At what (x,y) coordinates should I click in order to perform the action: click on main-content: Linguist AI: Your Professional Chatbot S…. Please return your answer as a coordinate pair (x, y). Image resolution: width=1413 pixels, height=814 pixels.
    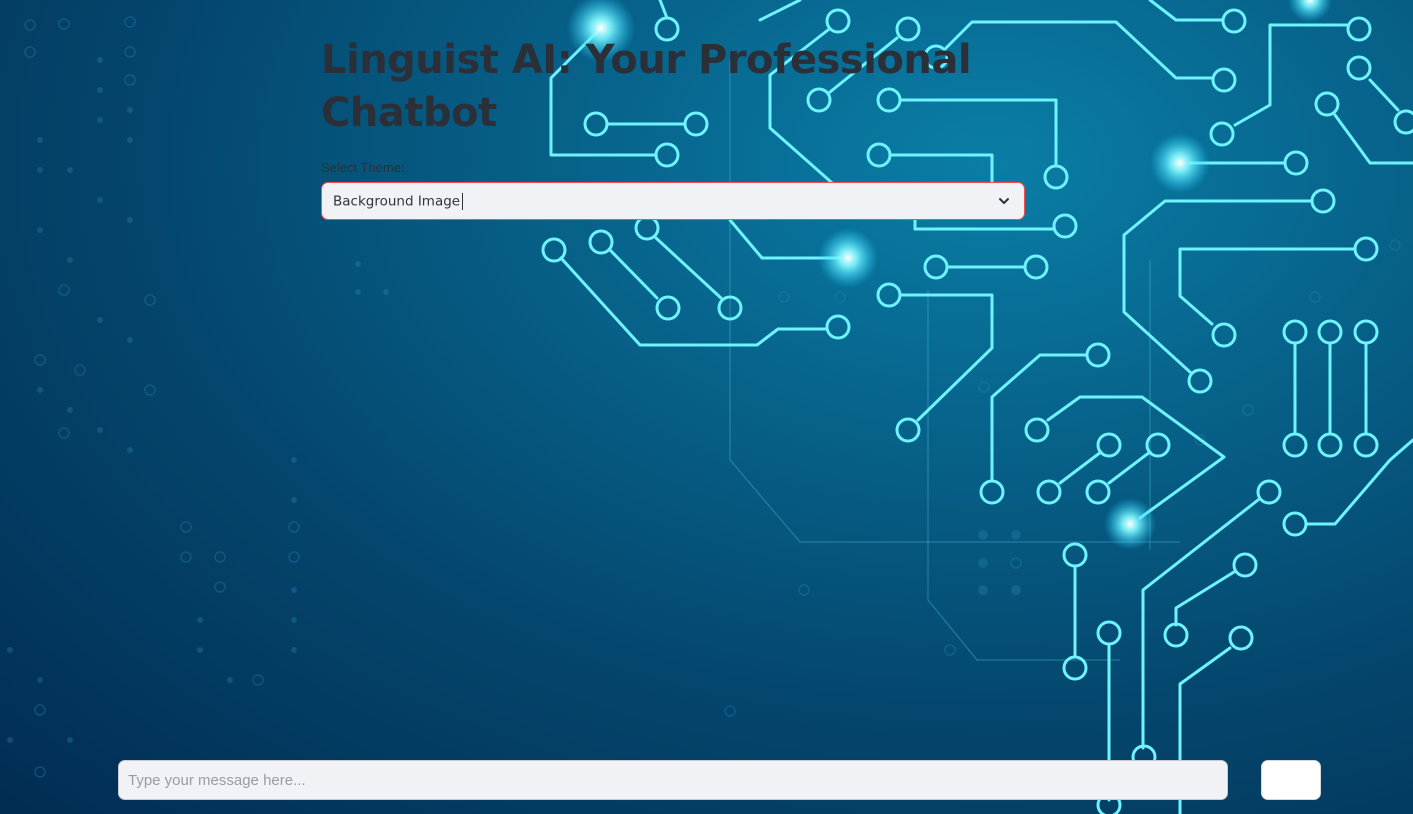
    Looking at the image, I should click on (673, 127).